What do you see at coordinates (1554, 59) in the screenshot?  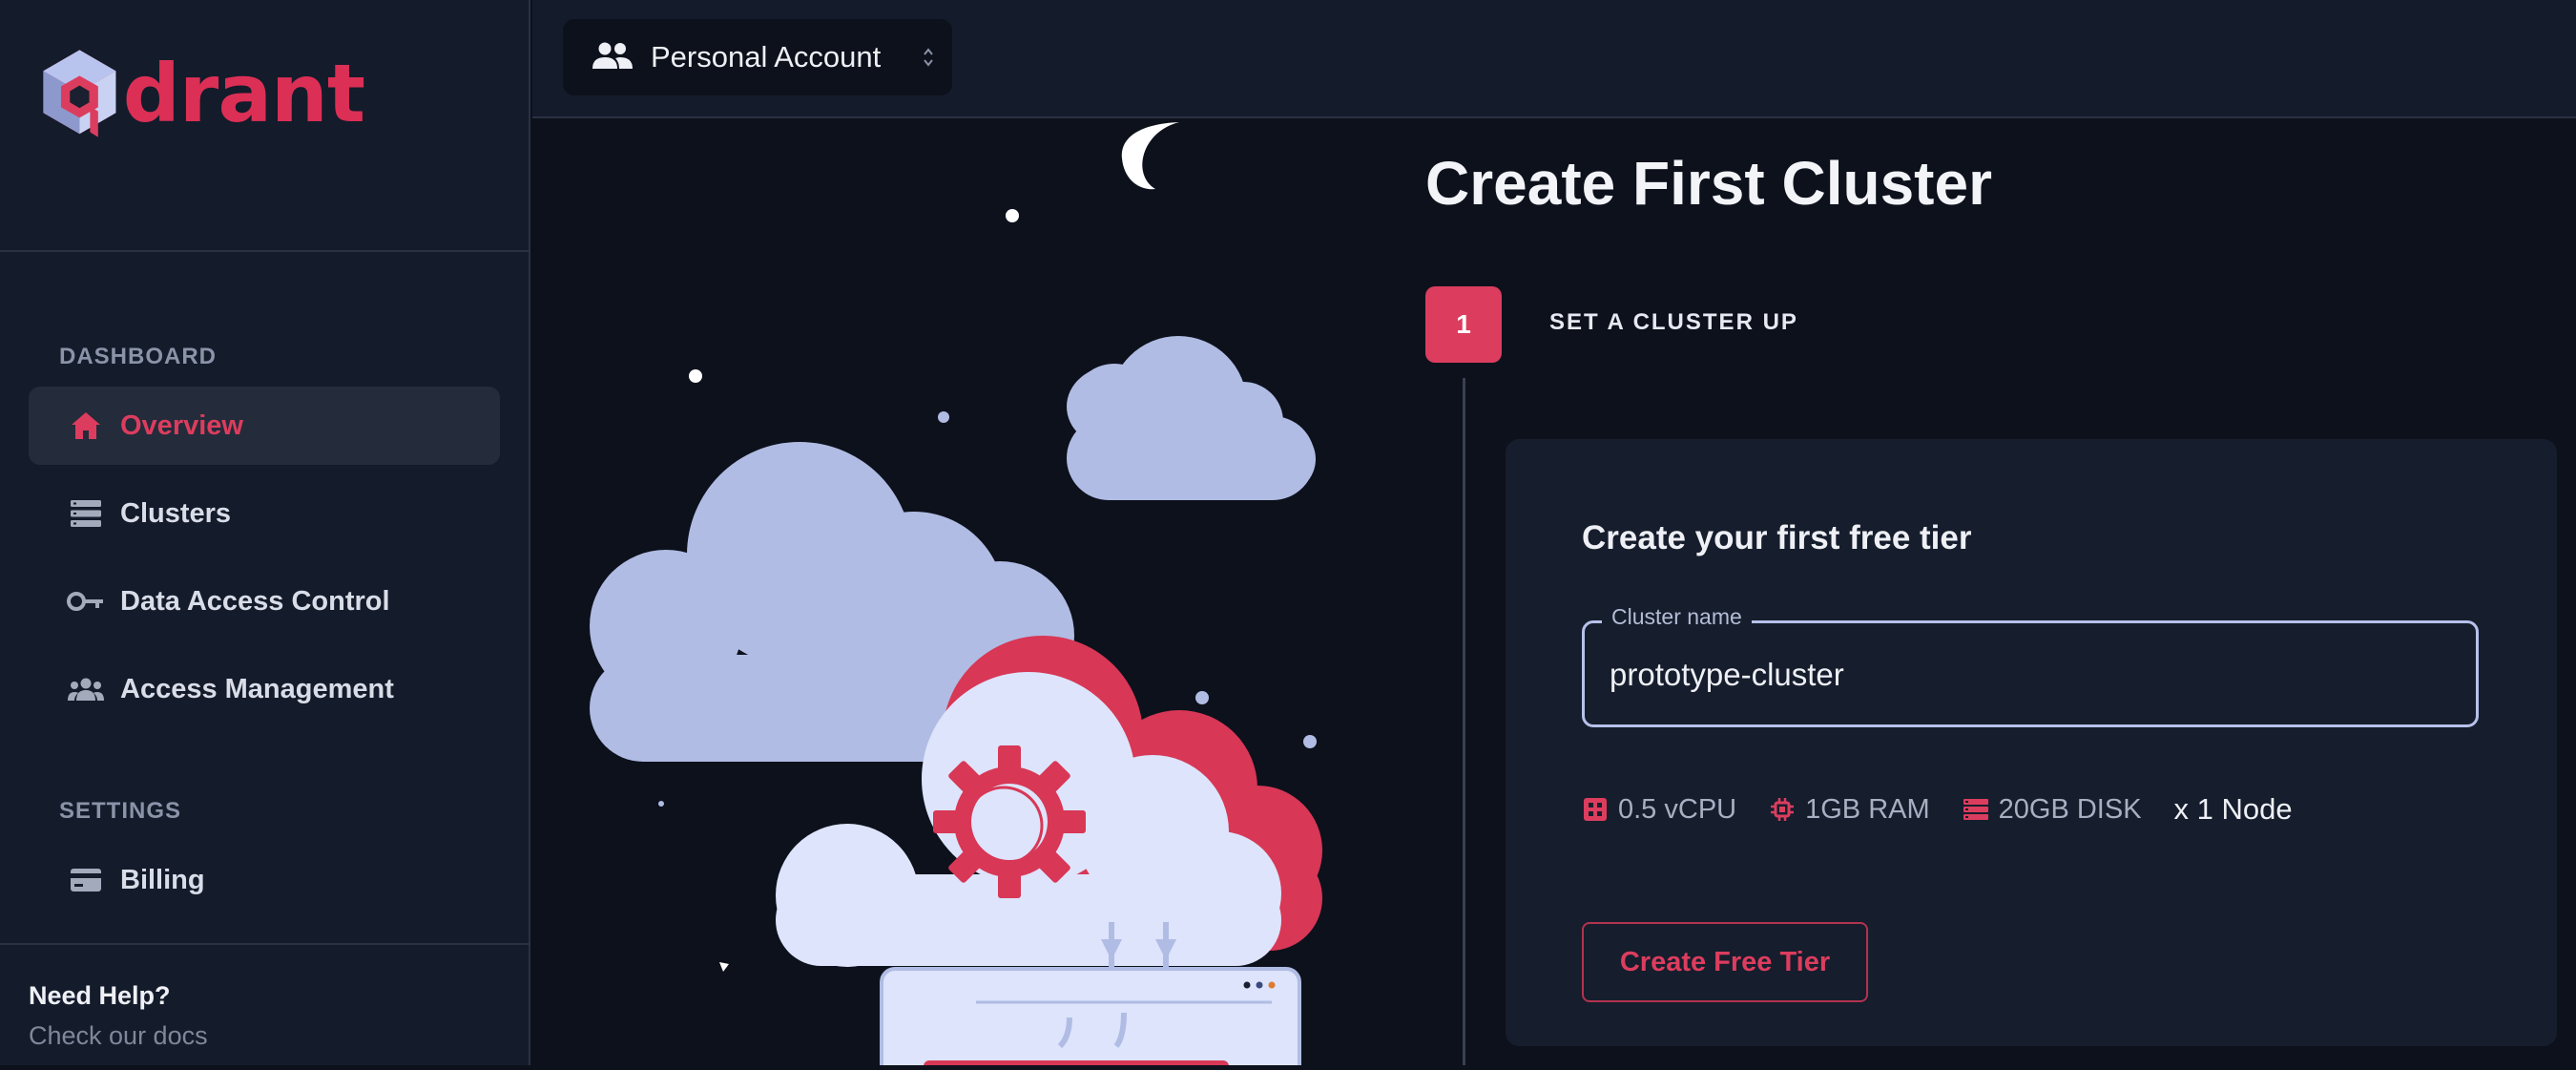 I see `topbar: Personal Account` at bounding box center [1554, 59].